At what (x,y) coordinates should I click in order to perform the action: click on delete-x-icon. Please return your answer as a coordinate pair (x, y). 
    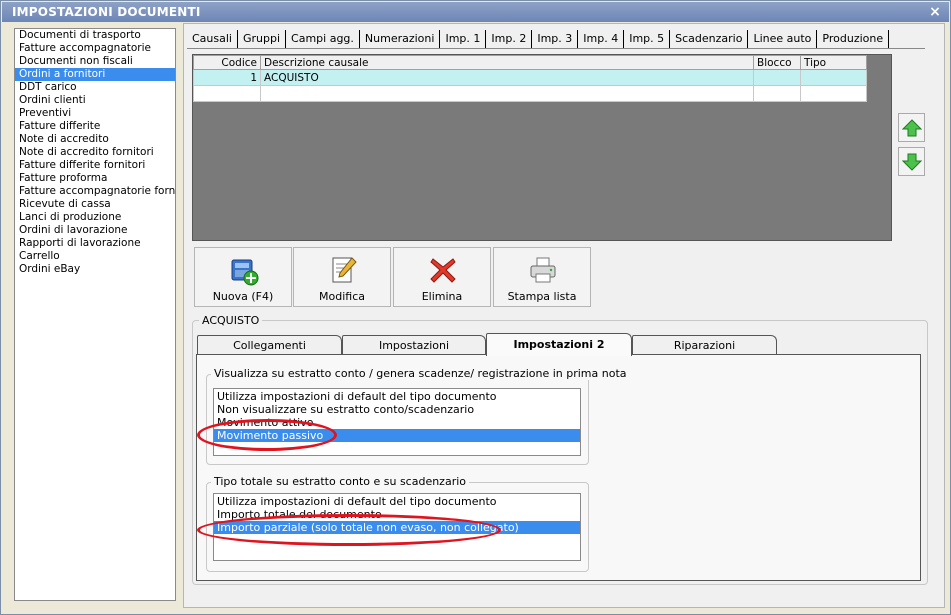
    Looking at the image, I should click on (443, 270).